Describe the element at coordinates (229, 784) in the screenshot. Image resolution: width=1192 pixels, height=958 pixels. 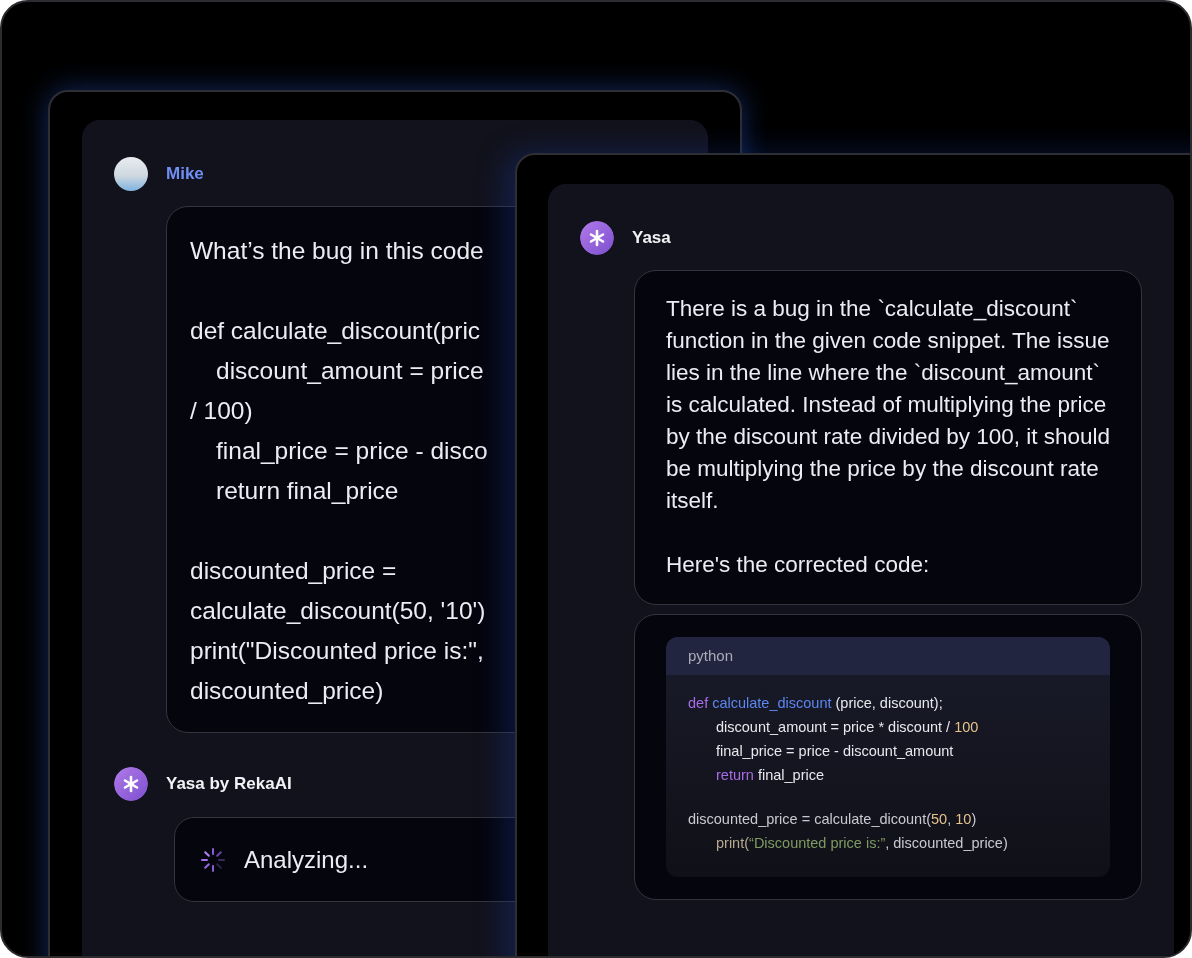
I see `assistant-name: Yasa by RekaAI` at that location.